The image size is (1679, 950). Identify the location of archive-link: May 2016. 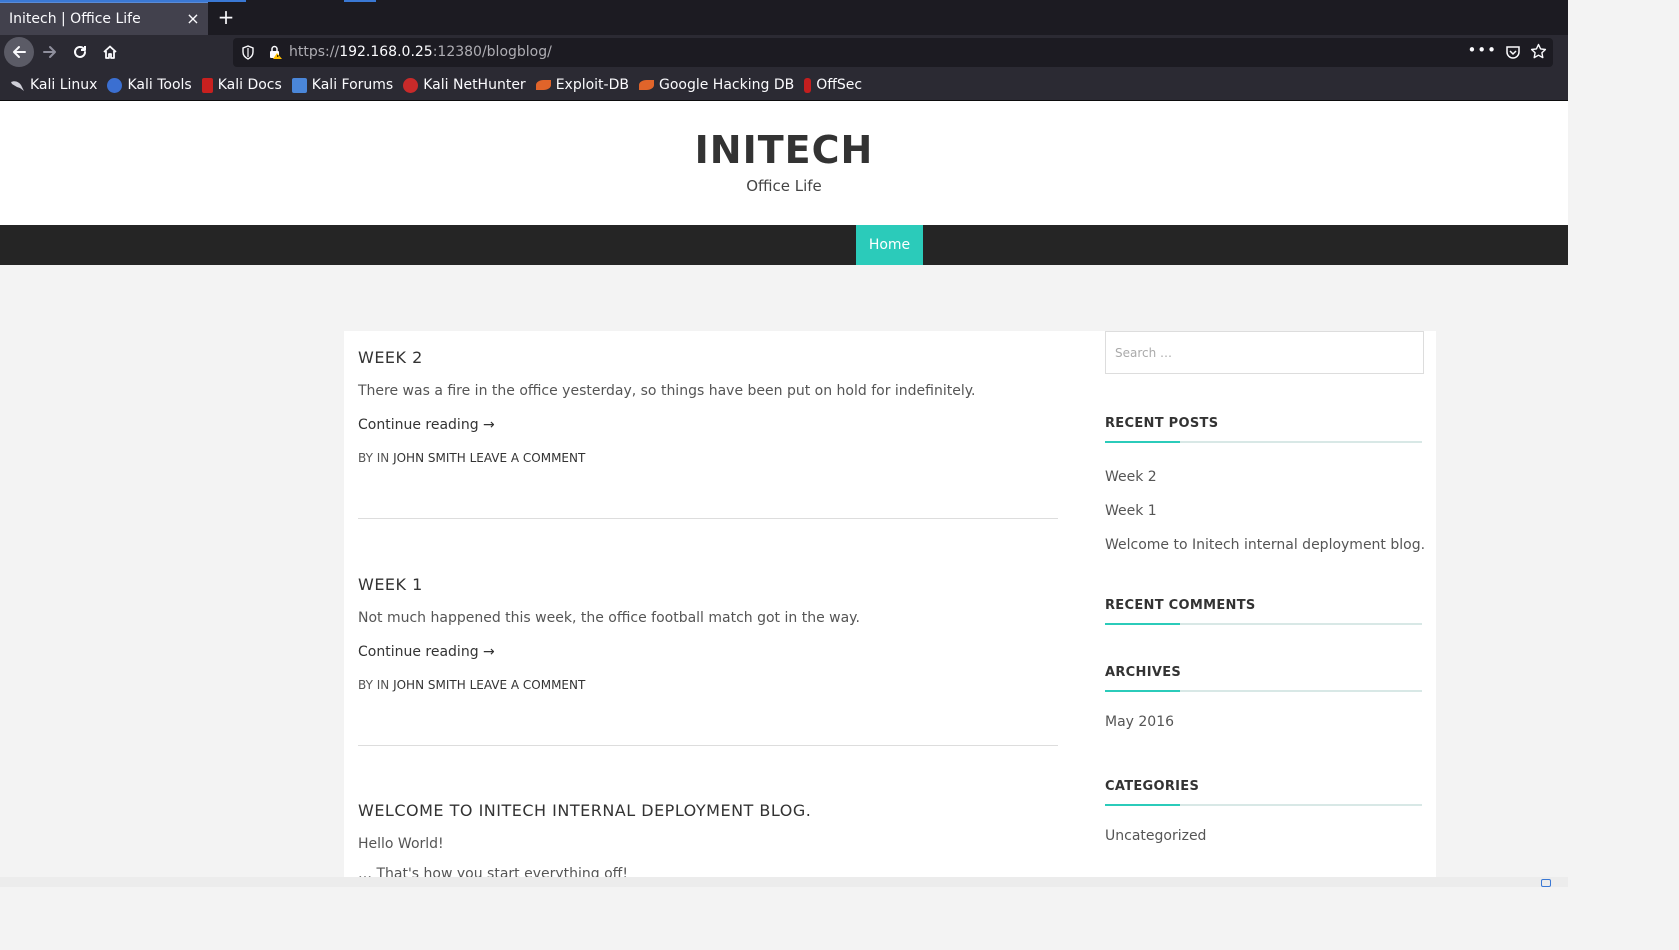
(1263, 722).